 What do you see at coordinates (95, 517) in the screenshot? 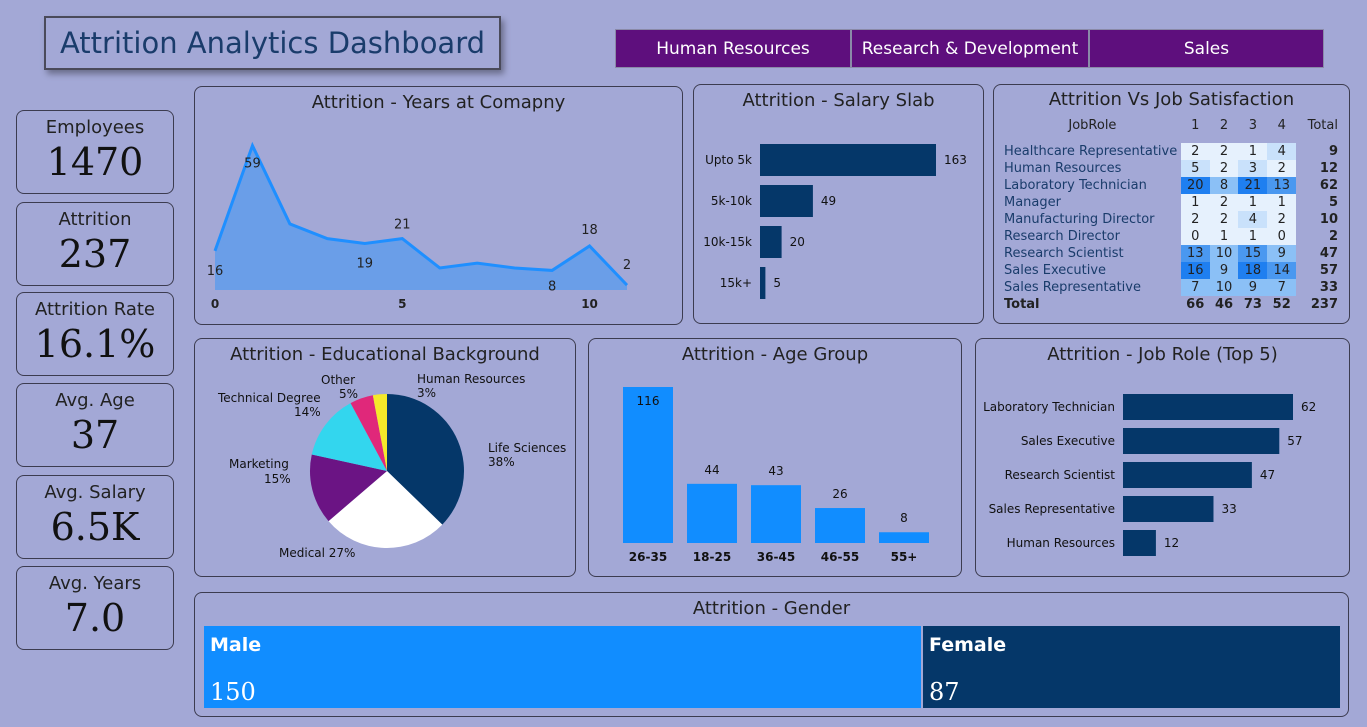
I see `kpi-avg-salary: Avg. Salary 6.5K` at bounding box center [95, 517].